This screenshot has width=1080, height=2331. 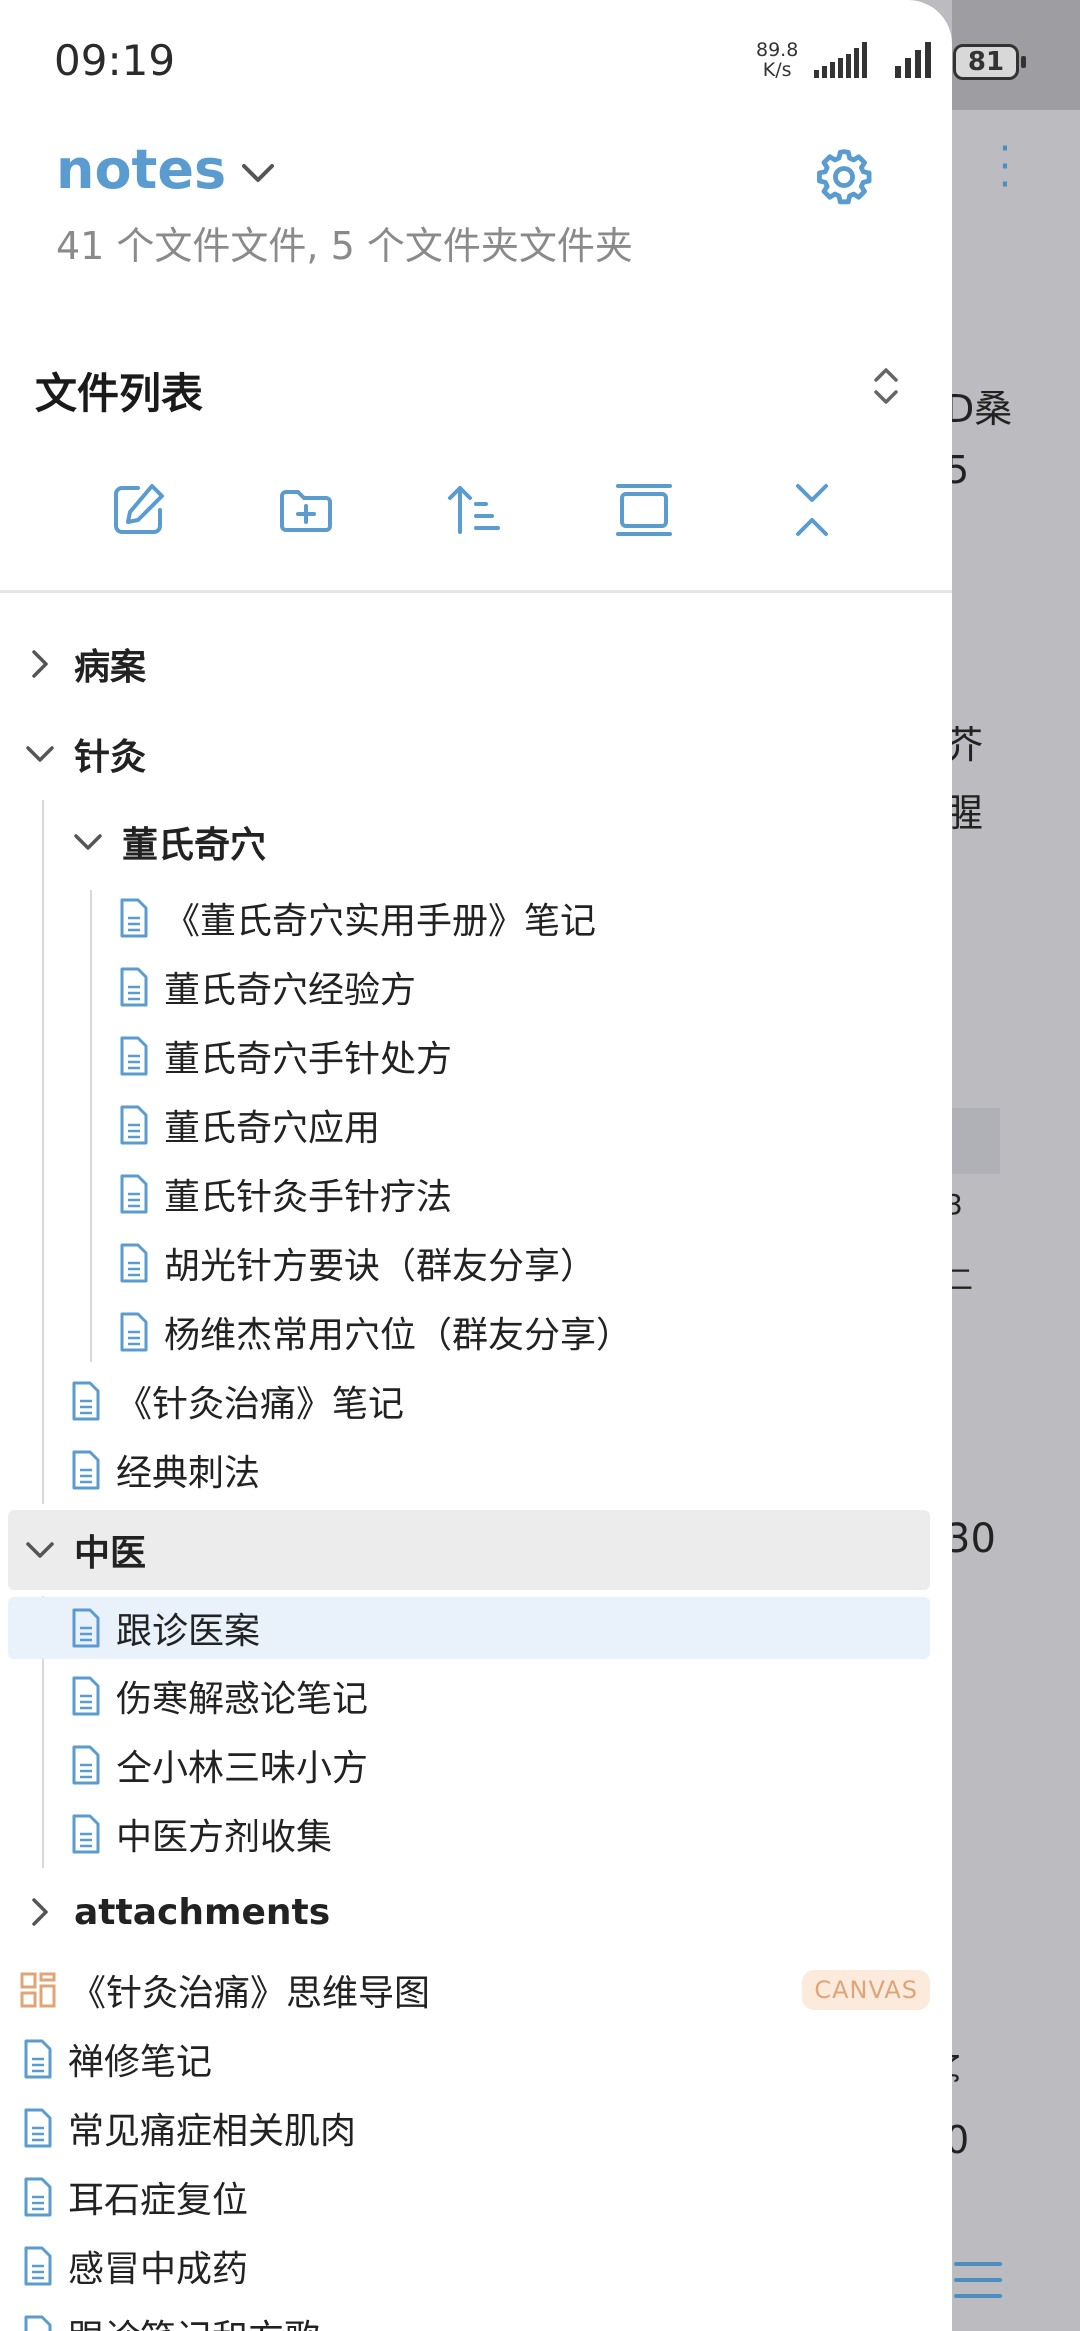 What do you see at coordinates (194, 845) in the screenshot?
I see `folder-label: 董氏奇穴` at bounding box center [194, 845].